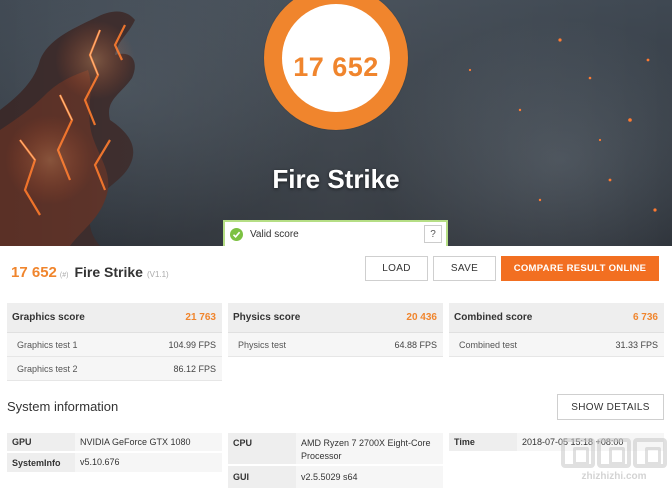 The image size is (672, 495). I want to click on info-key: GUI, so click(262, 477).